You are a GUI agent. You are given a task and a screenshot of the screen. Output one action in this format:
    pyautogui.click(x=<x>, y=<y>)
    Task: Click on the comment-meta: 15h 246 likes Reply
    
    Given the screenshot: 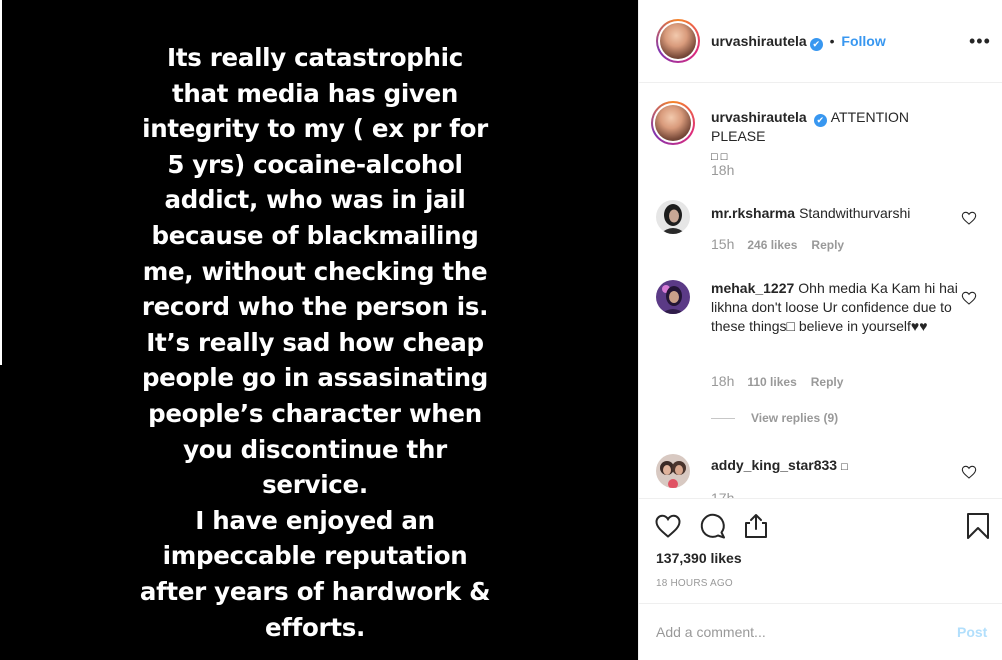 What is the action you would take?
    pyautogui.click(x=777, y=244)
    